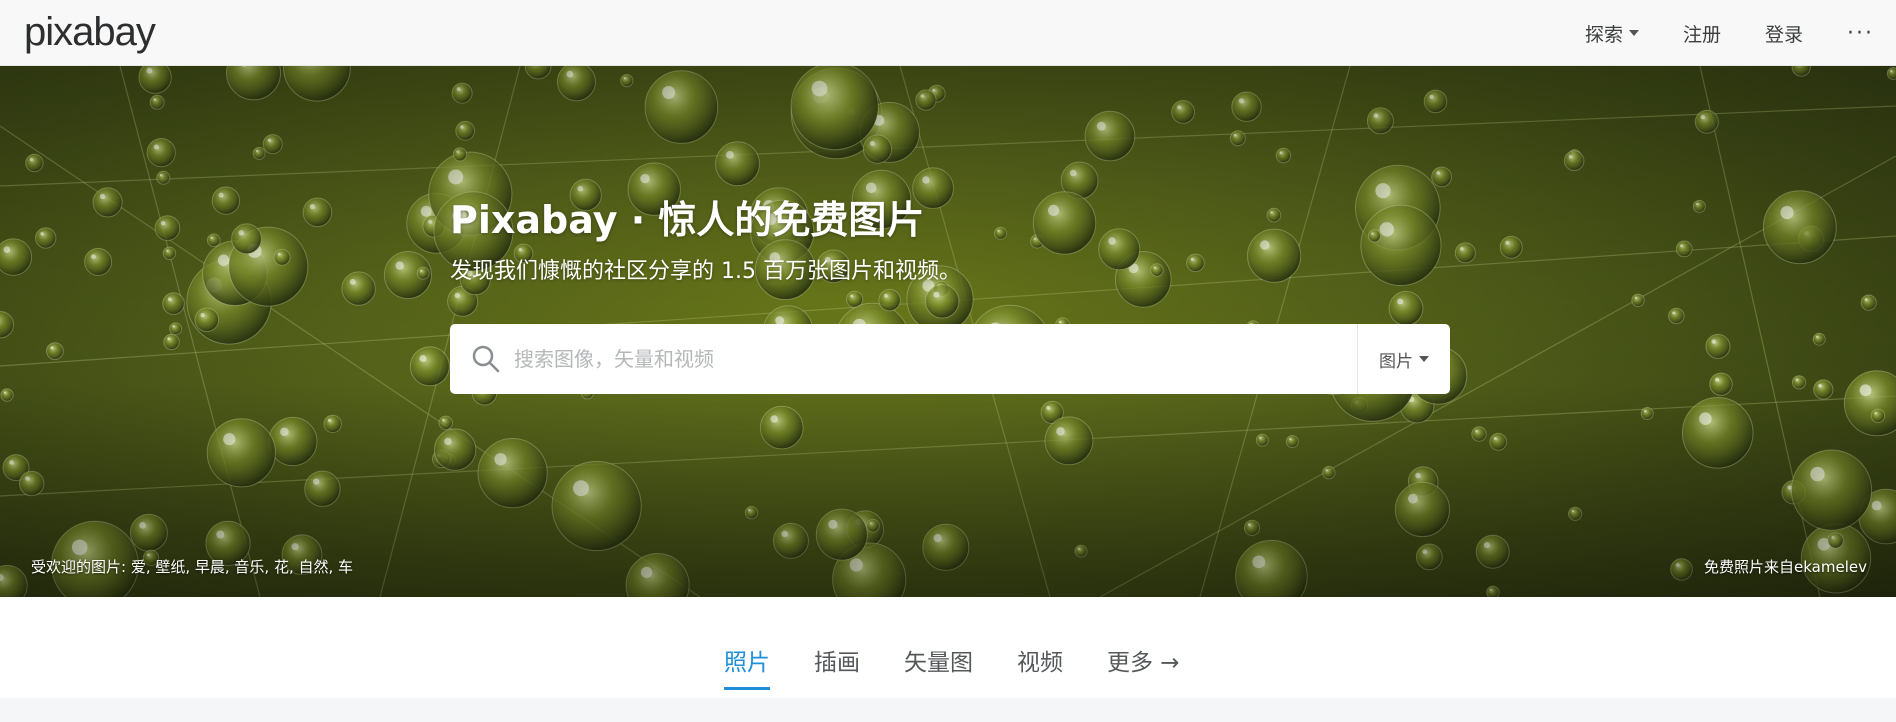  What do you see at coordinates (948, 710) in the screenshot?
I see `content-area-top` at bounding box center [948, 710].